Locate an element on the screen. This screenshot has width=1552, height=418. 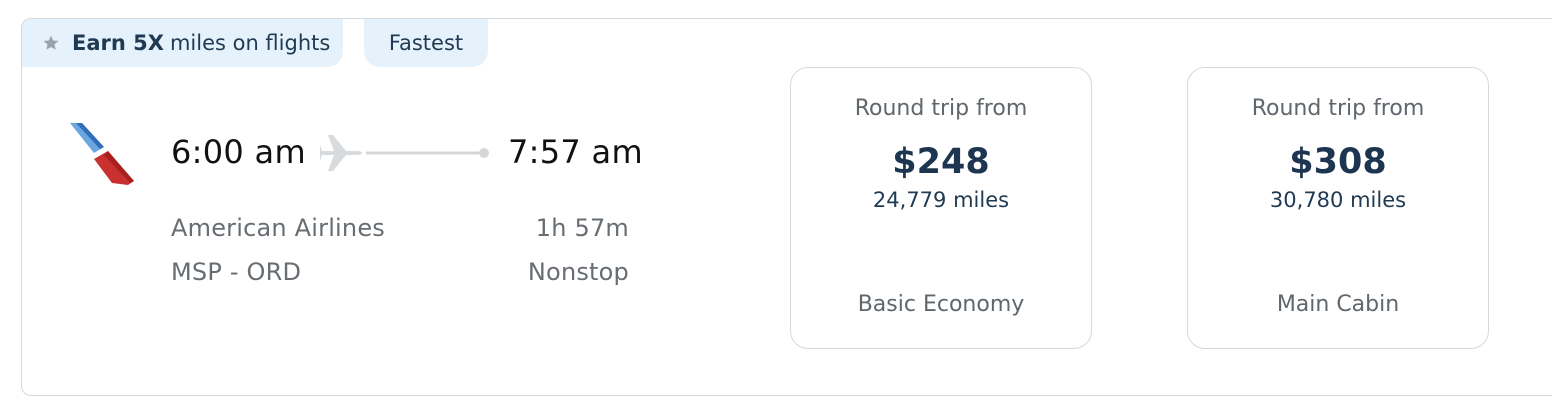
fare-miles: 24,779 miles is located at coordinates (941, 200).